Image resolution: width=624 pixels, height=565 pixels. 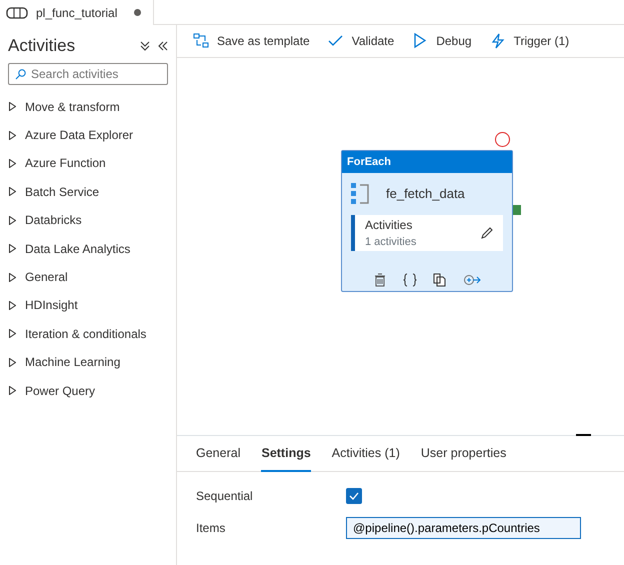 I want to click on search-field: Search activities, so click(x=88, y=73).